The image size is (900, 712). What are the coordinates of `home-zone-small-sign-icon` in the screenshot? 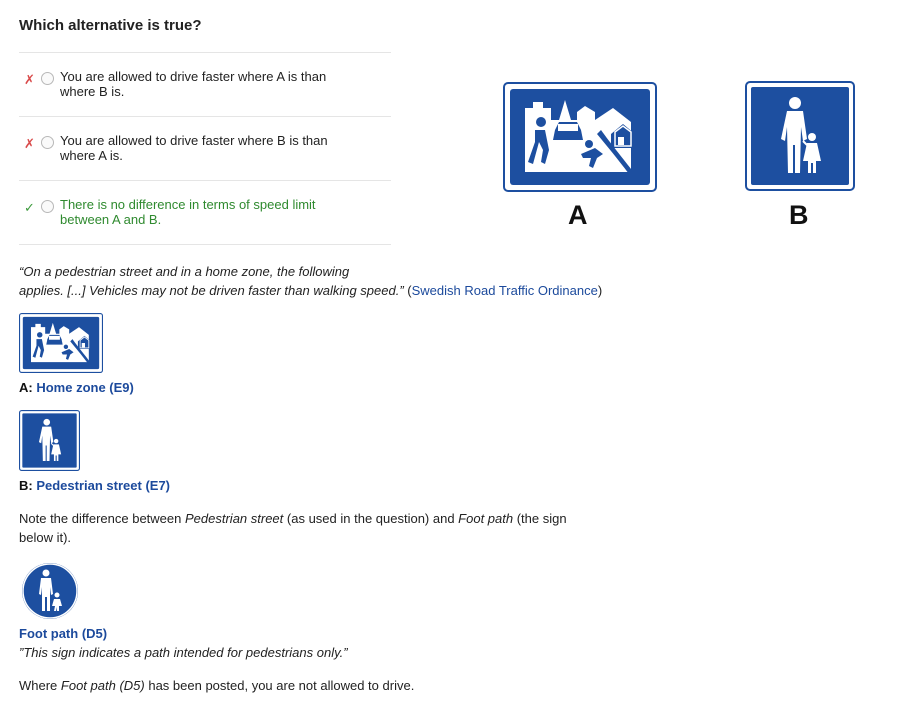 It's located at (61, 343).